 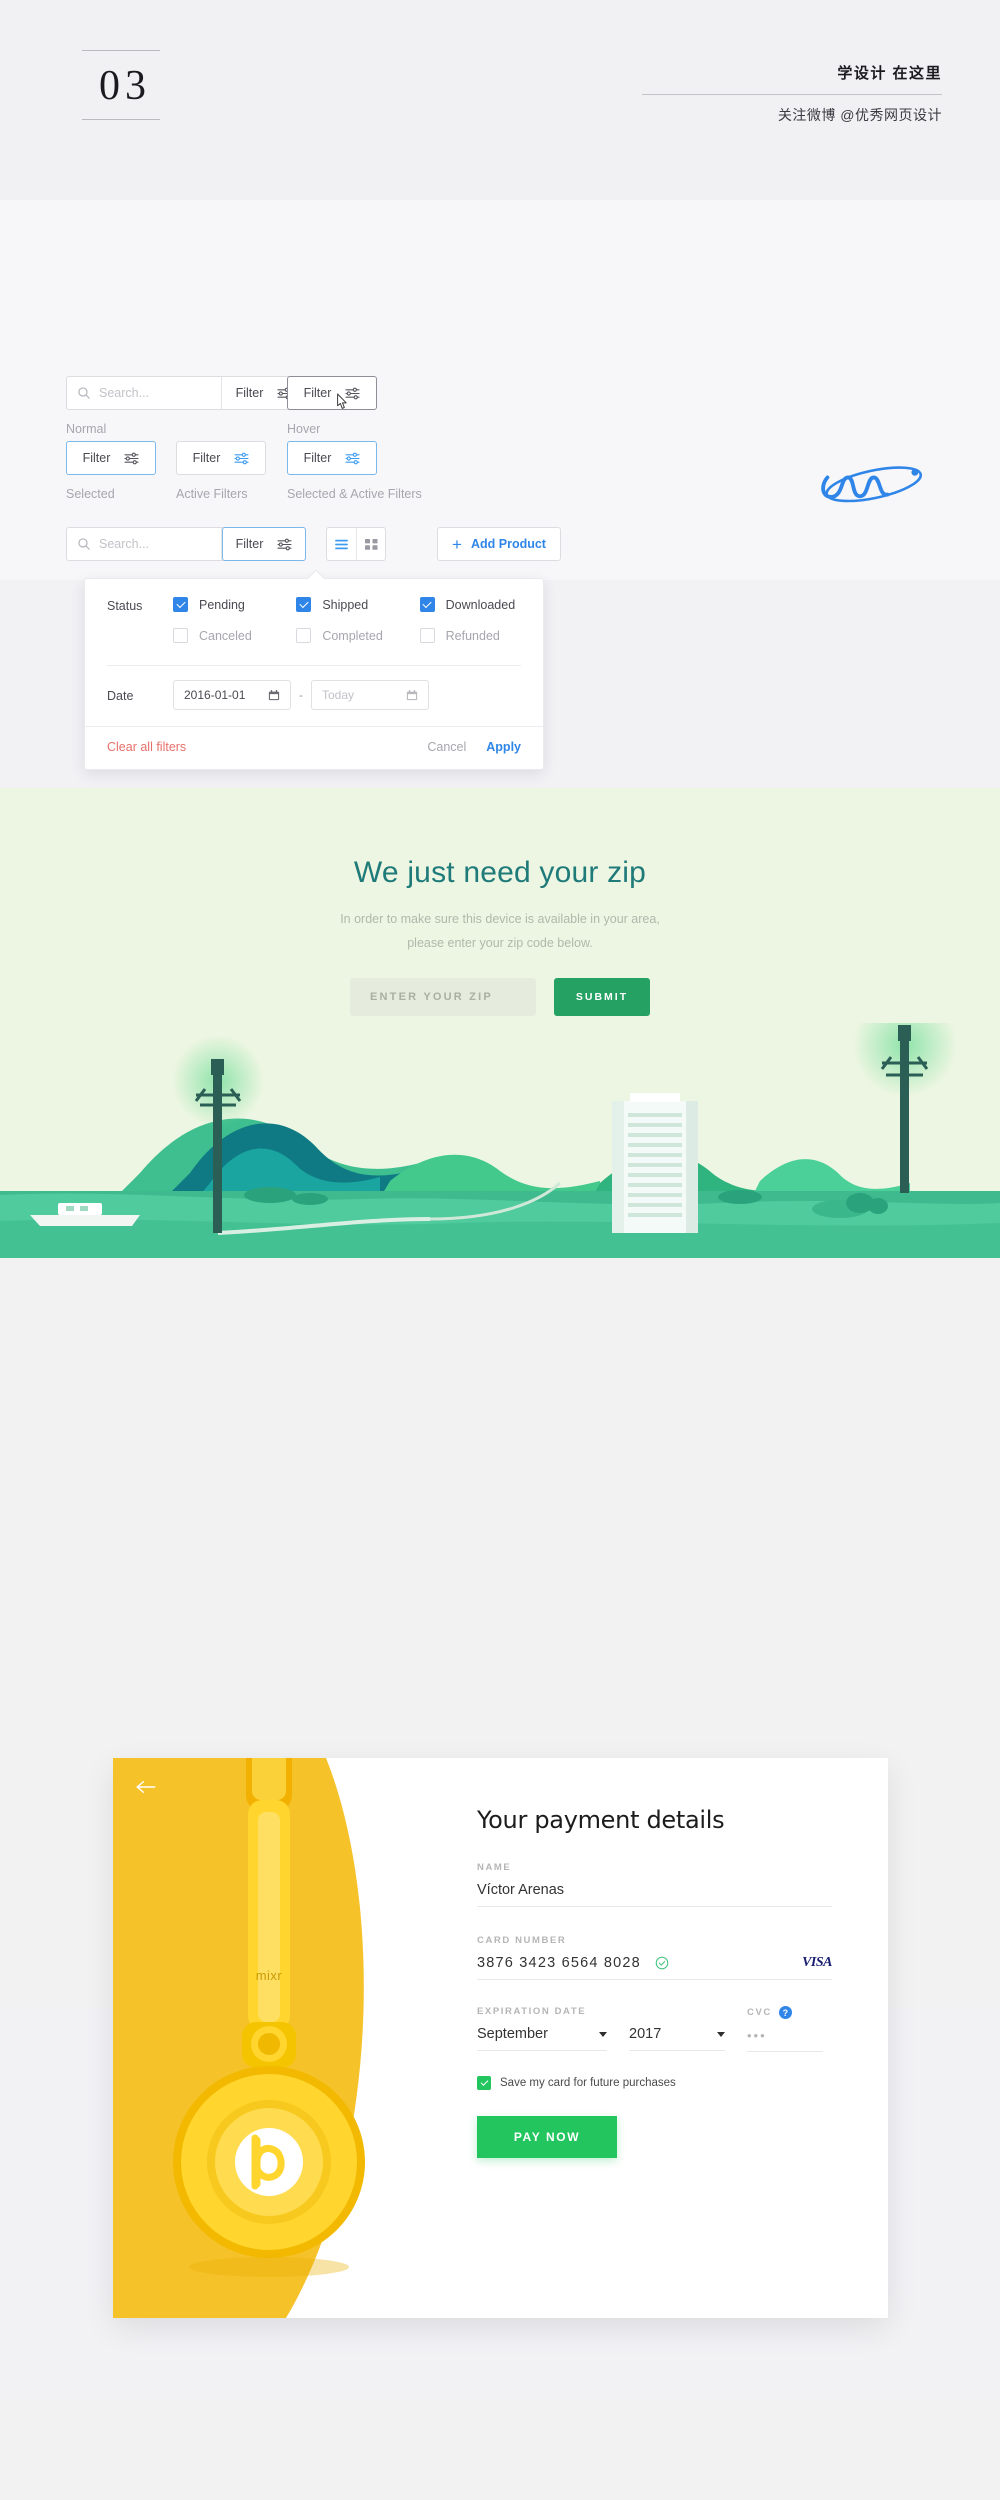 I want to click on filter-state-selected: Filter Selected, so click(x=111, y=471).